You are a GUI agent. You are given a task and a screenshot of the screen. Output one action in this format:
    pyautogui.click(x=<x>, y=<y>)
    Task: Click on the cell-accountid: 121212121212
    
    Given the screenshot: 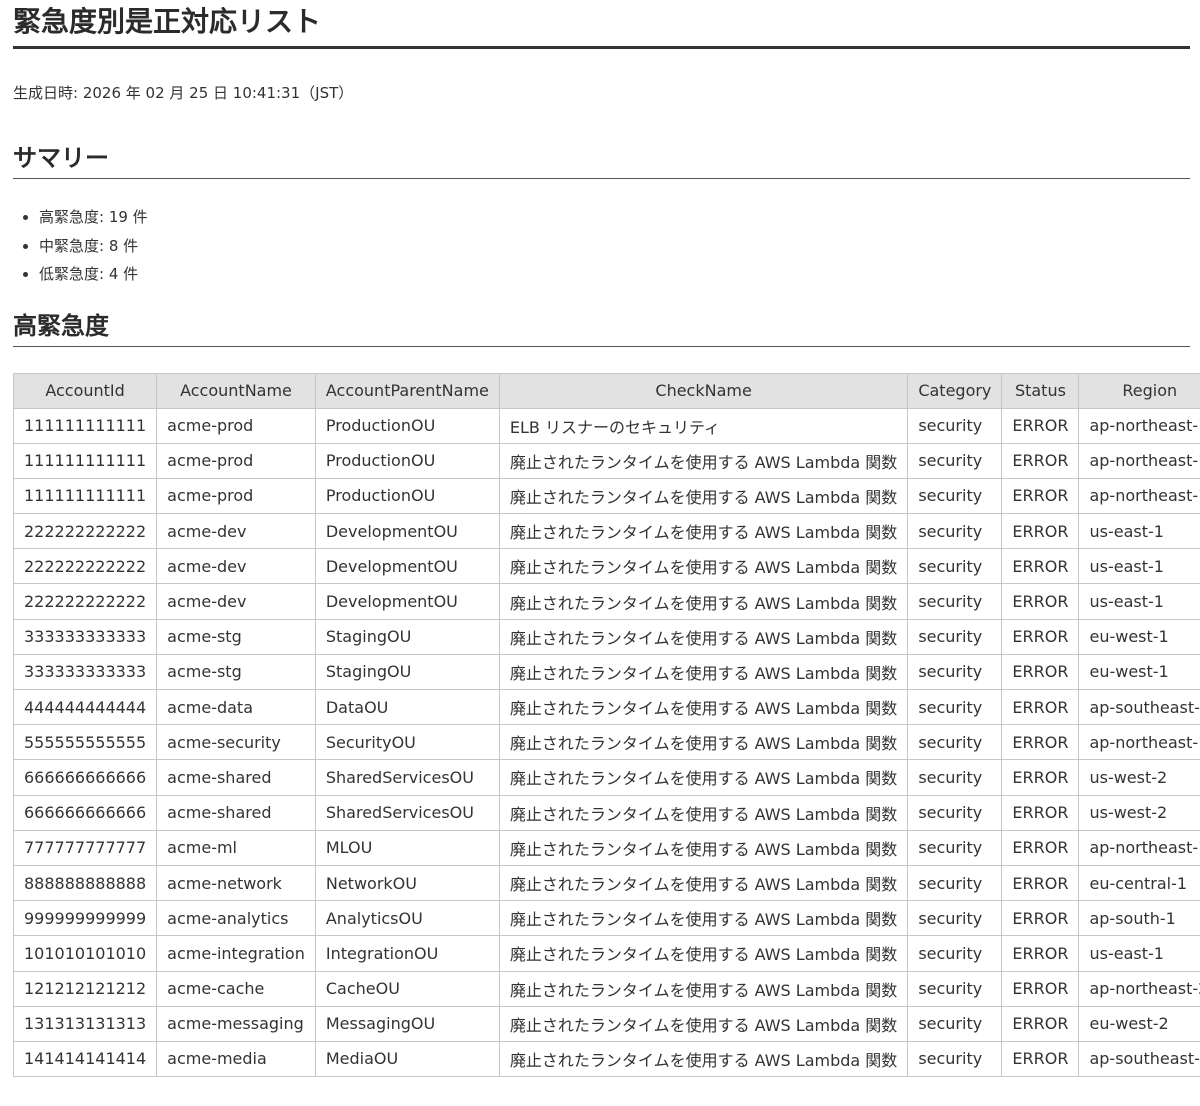 What is the action you would take?
    pyautogui.click(x=85, y=988)
    